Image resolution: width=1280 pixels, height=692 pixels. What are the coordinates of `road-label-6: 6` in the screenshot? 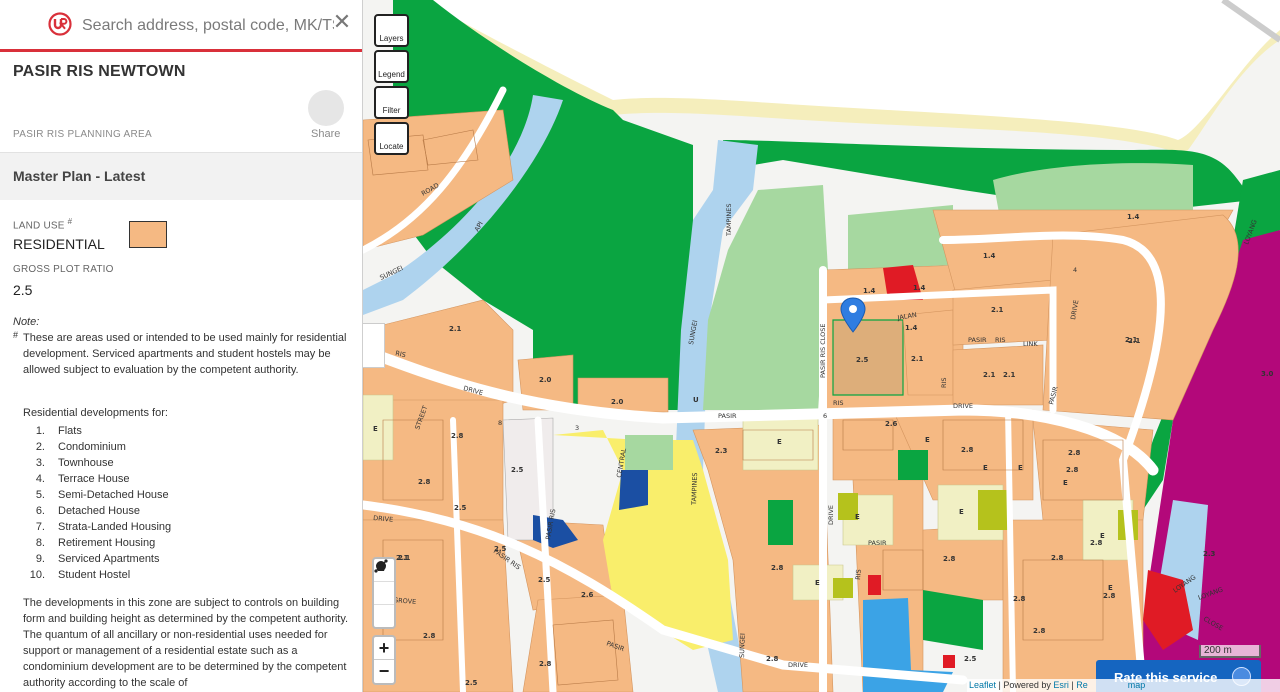 It's located at (825, 416).